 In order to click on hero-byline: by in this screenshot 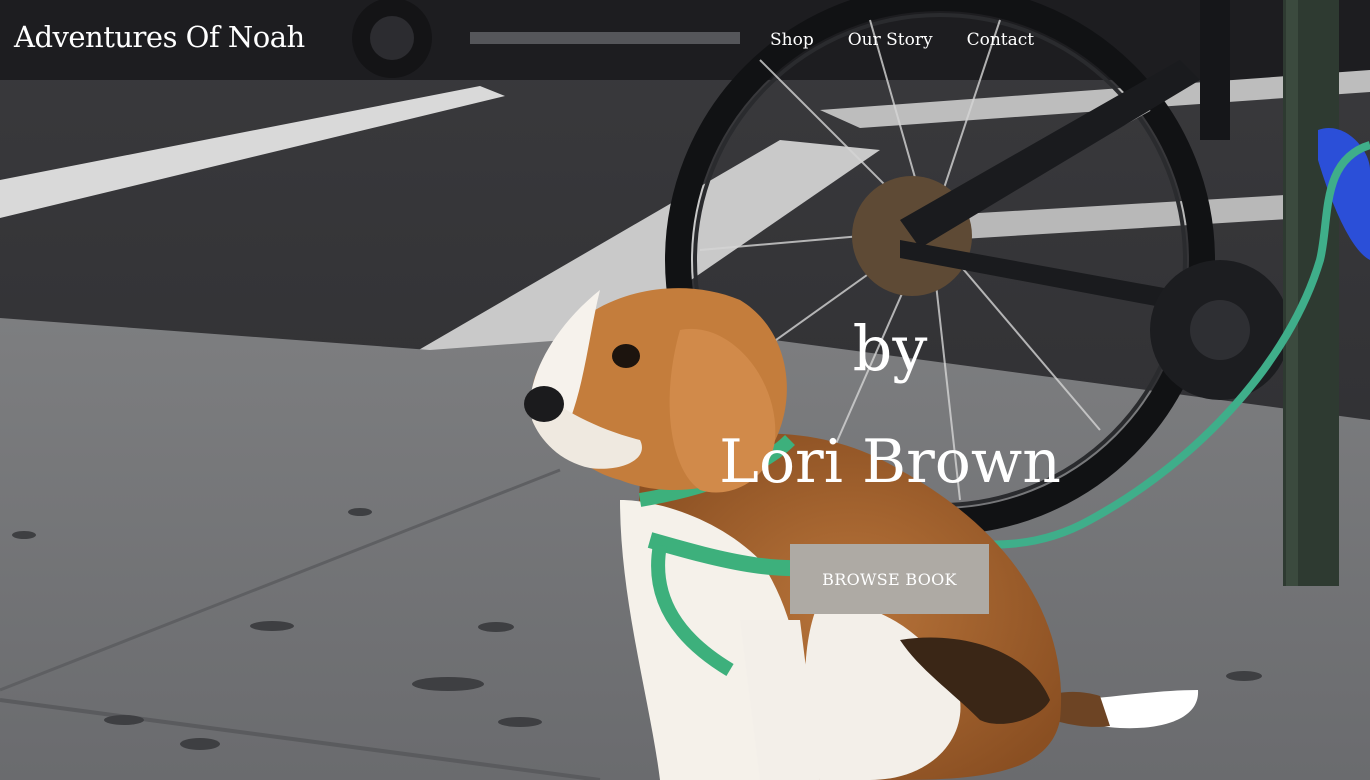, I will do `click(890, 348)`.